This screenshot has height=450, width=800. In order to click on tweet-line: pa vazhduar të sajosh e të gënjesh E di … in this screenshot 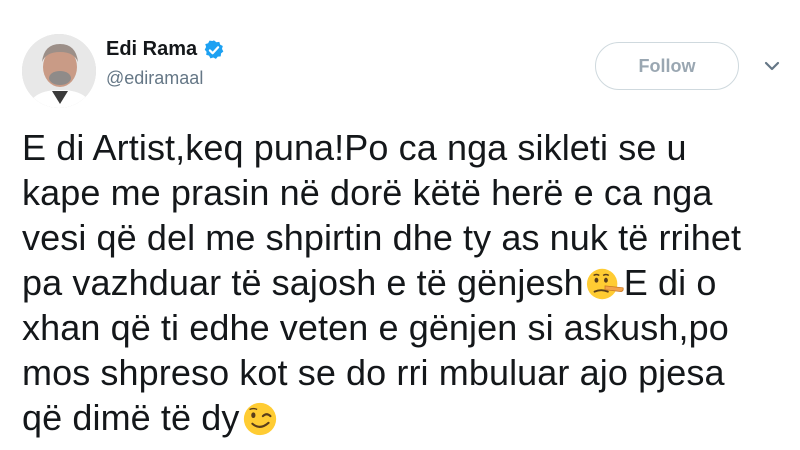, I will do `click(407, 282)`.